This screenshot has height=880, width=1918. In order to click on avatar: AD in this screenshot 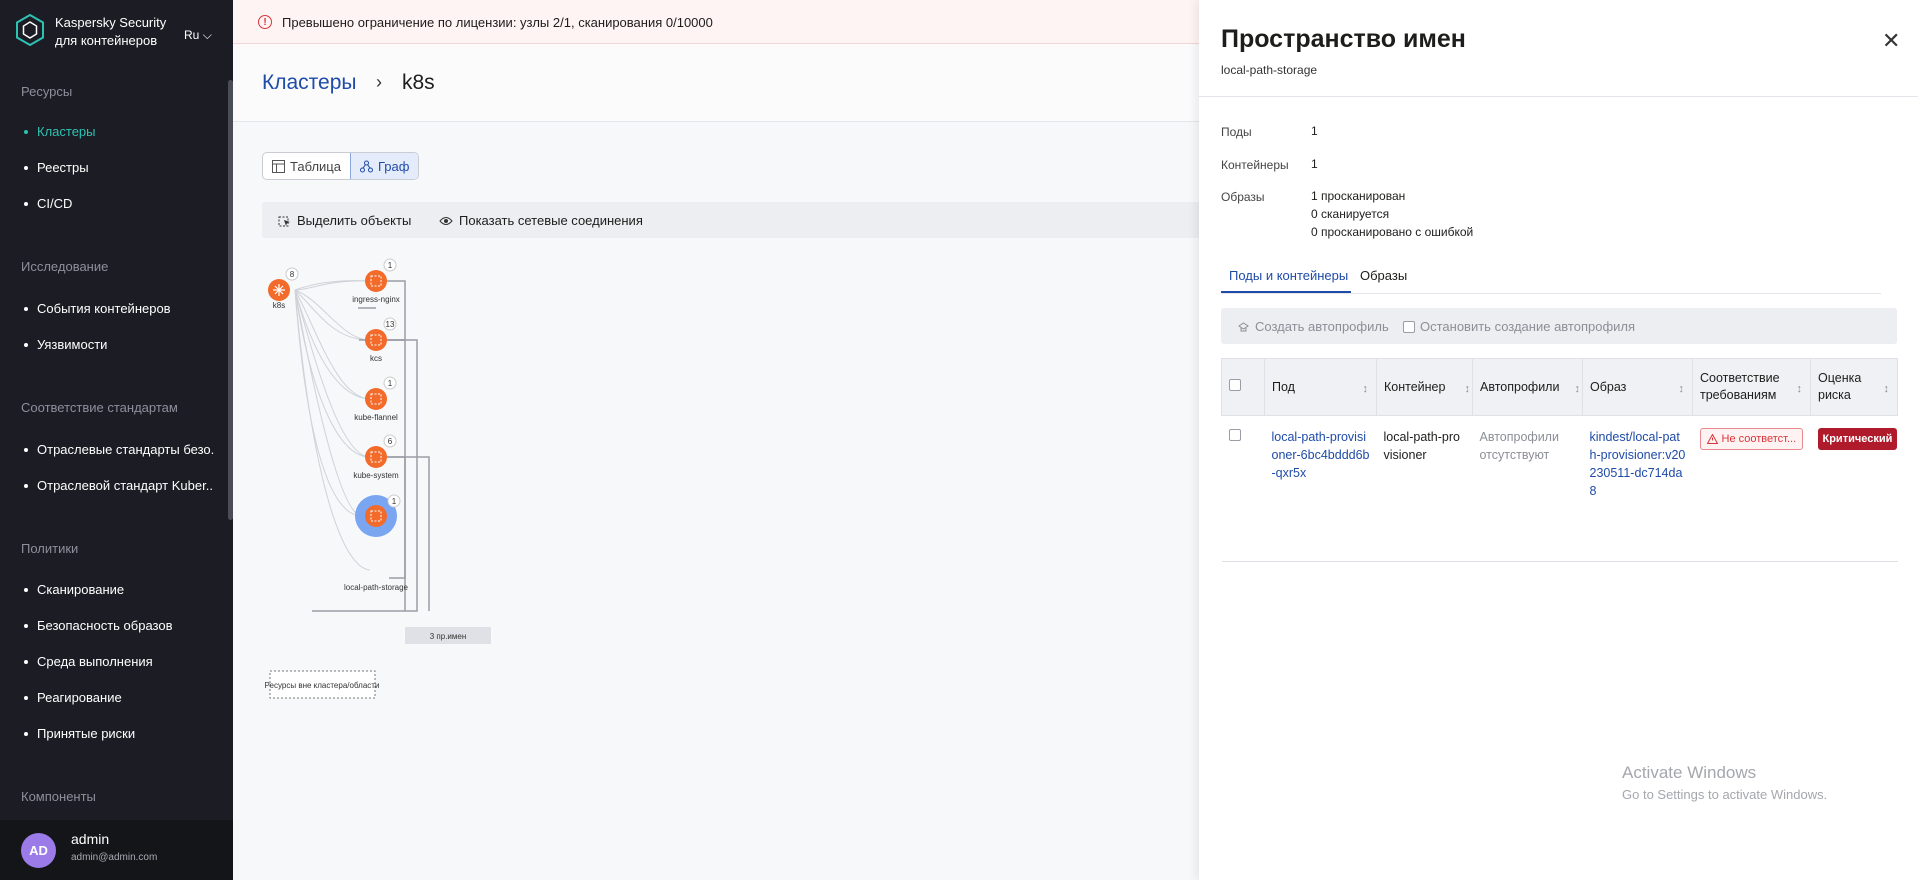, I will do `click(38, 850)`.